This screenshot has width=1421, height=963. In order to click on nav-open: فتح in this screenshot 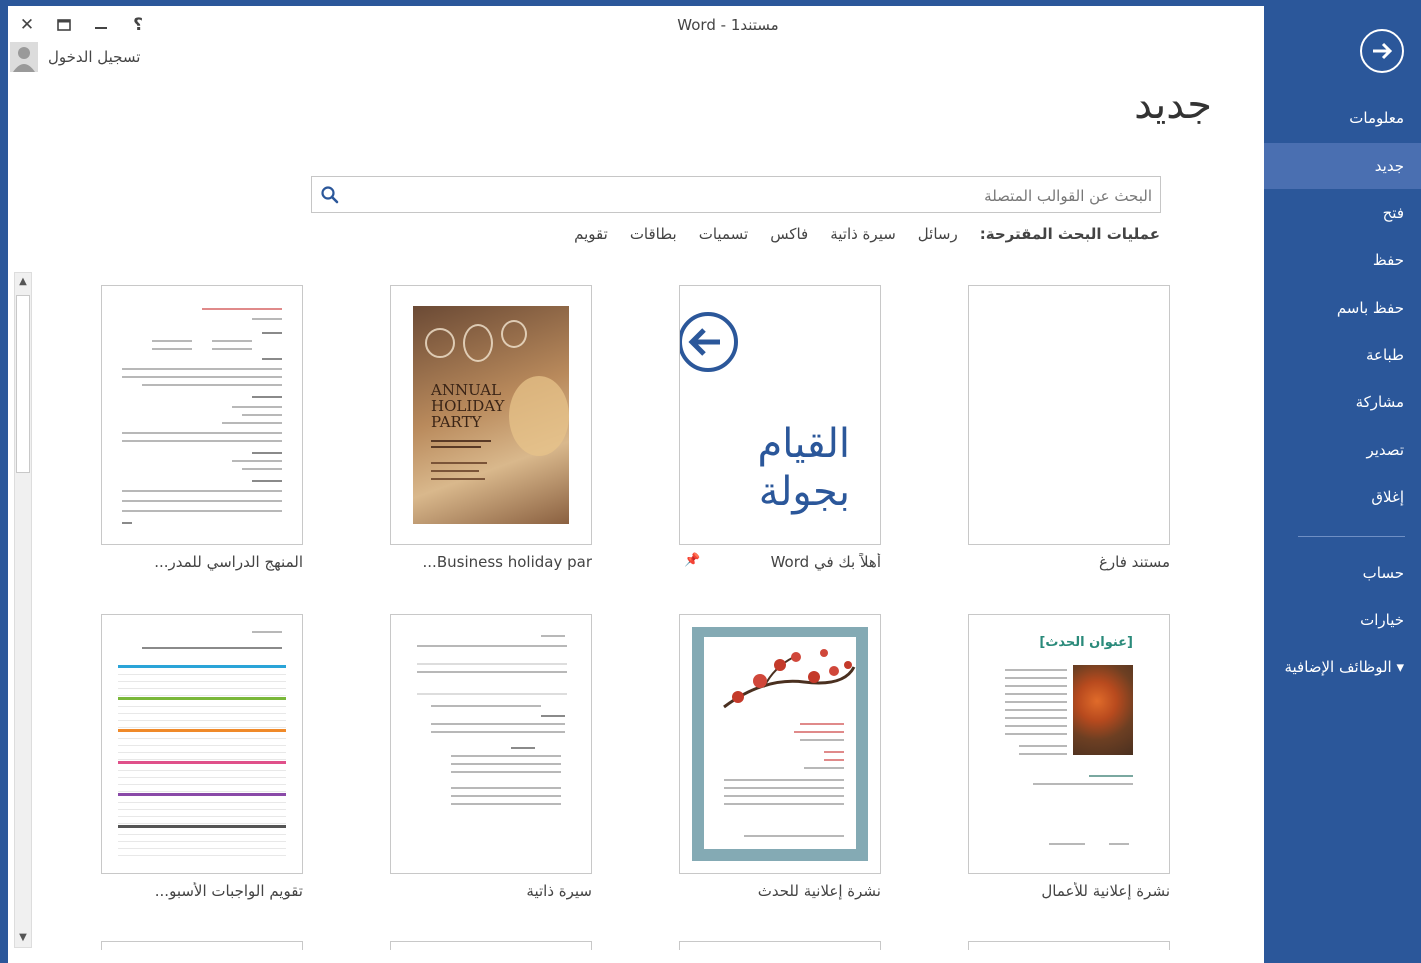, I will do `click(1342, 213)`.